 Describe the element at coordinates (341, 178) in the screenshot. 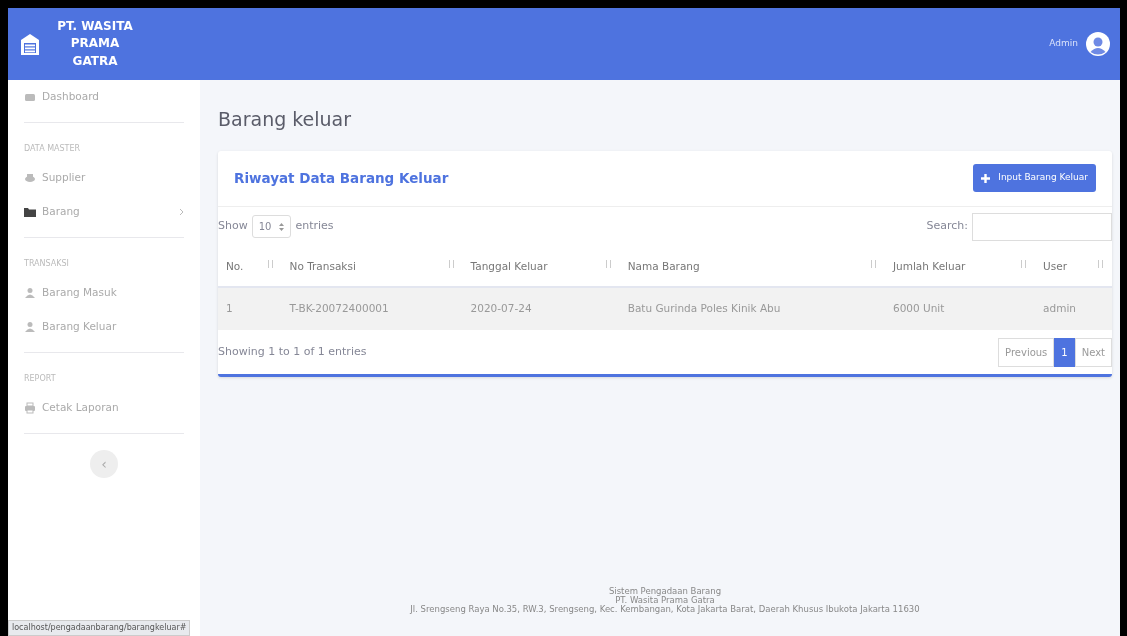

I see `card-title: Riwayat Data Barang Keluar` at that location.